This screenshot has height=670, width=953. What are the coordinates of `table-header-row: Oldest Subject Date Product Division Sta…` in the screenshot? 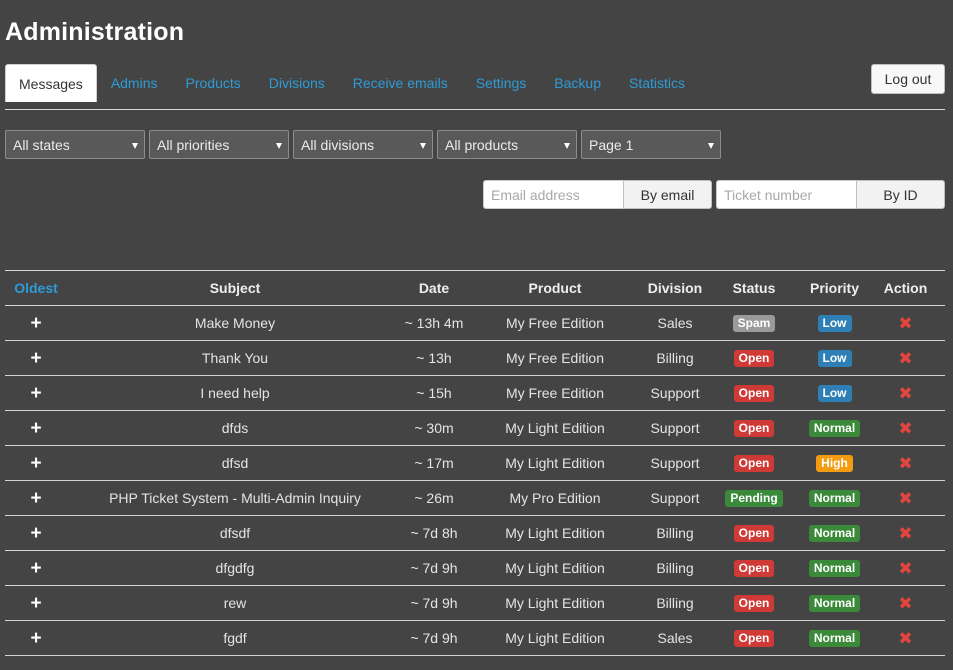 It's located at (475, 288).